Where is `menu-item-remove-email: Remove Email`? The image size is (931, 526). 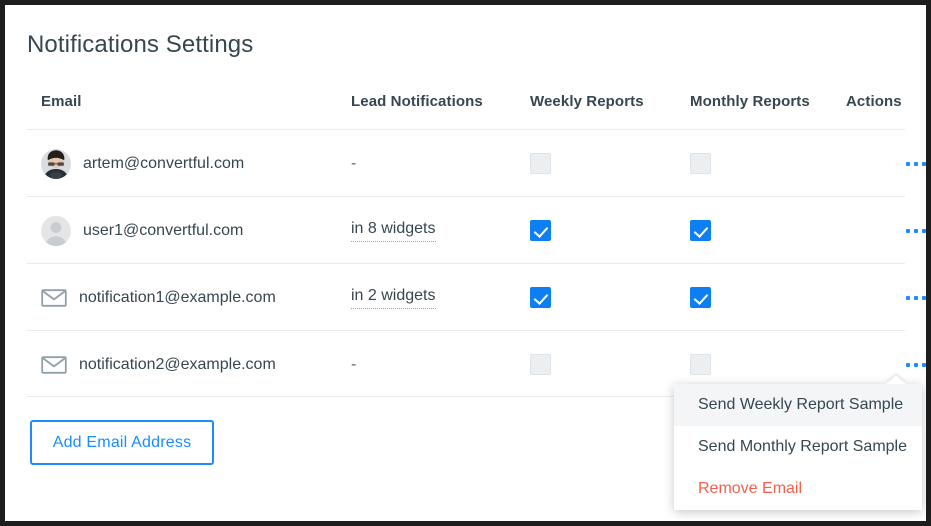
menu-item-remove-email: Remove Email is located at coordinates (798, 489).